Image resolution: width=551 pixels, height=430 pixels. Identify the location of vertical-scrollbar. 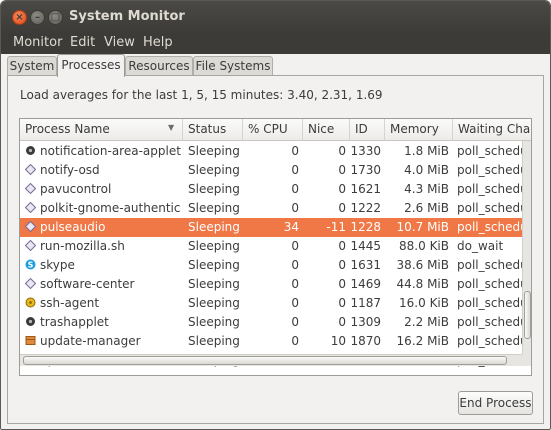
(526, 247).